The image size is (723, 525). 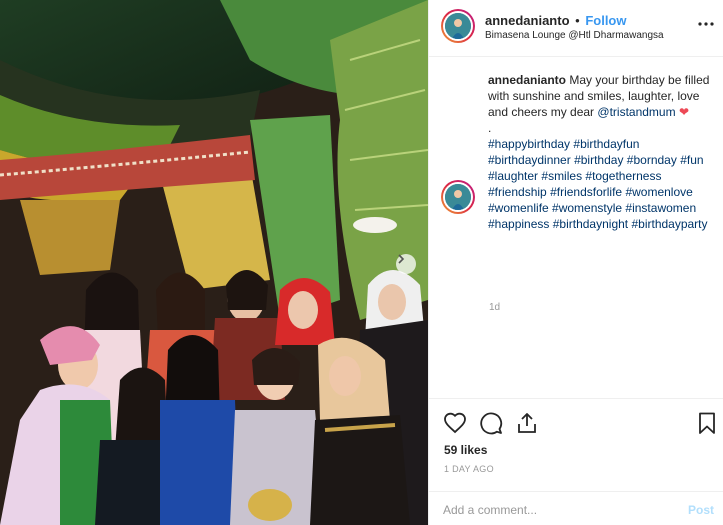 What do you see at coordinates (527, 20) in the screenshot?
I see `header-username: annedanianto` at bounding box center [527, 20].